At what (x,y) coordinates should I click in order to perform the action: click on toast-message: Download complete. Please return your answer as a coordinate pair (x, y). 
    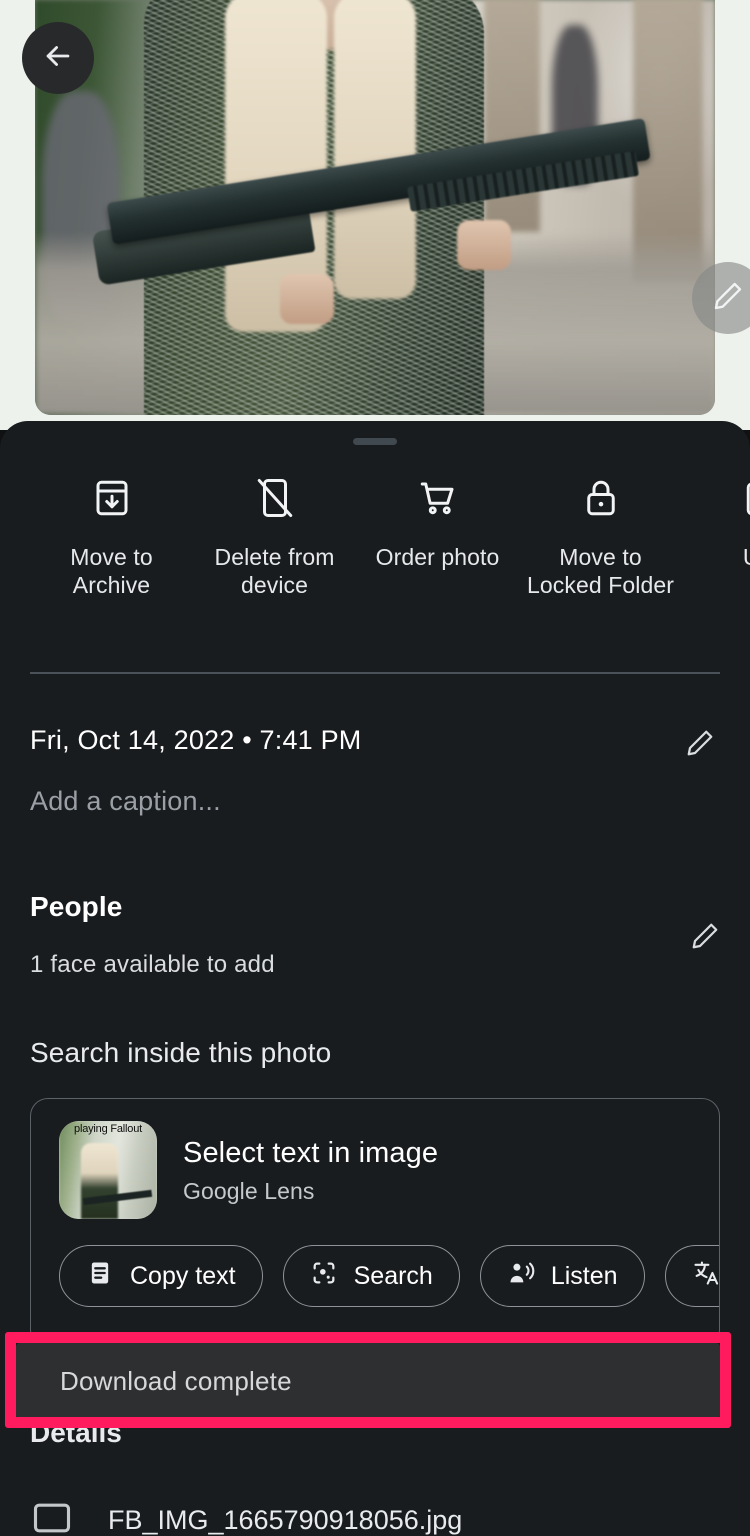
    Looking at the image, I should click on (176, 1380).